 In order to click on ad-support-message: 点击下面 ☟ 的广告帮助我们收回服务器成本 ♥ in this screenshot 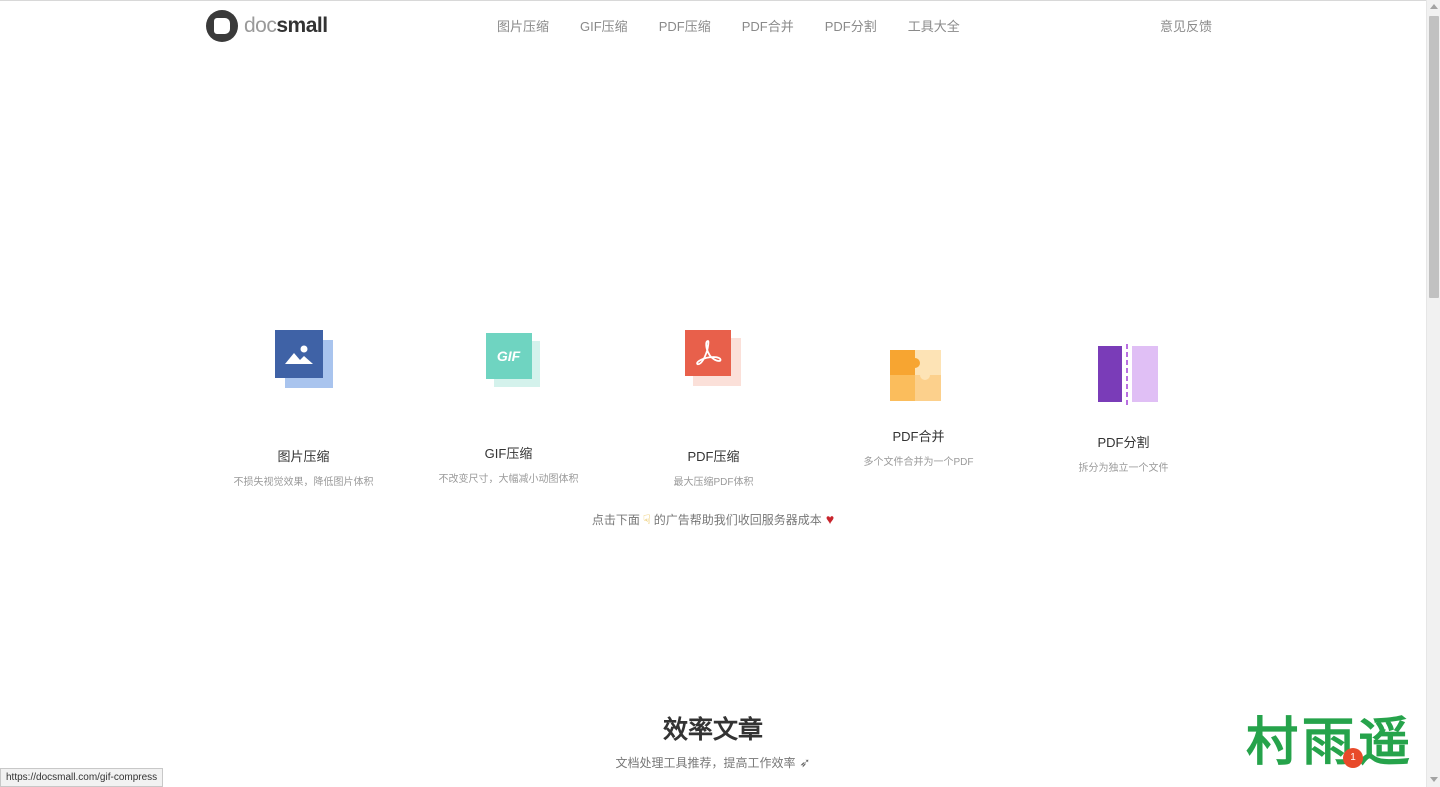, I will do `click(713, 519)`.